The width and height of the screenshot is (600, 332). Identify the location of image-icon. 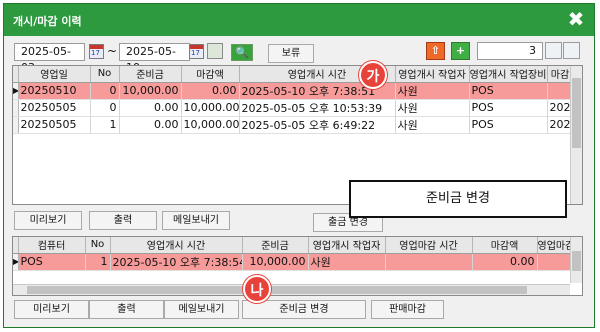
(215, 51).